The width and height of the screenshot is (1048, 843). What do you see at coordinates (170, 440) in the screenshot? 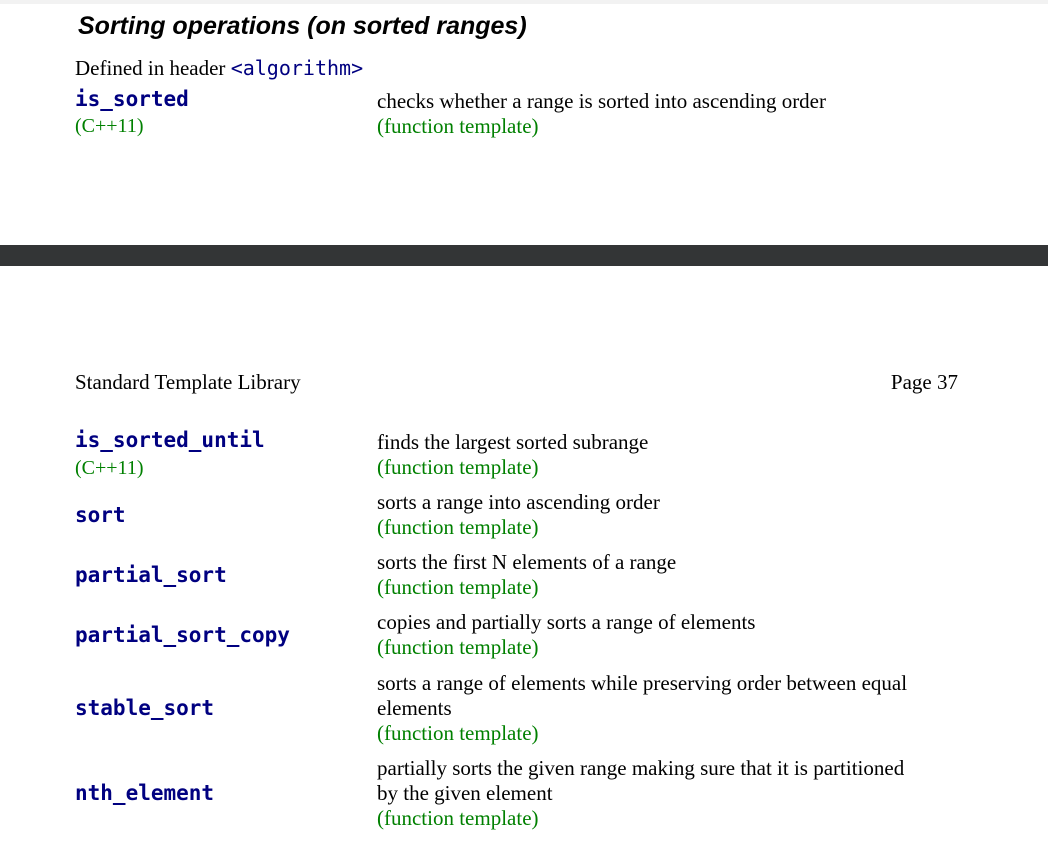
I see `function-link-is-sorted-until: is_sorted_until` at bounding box center [170, 440].